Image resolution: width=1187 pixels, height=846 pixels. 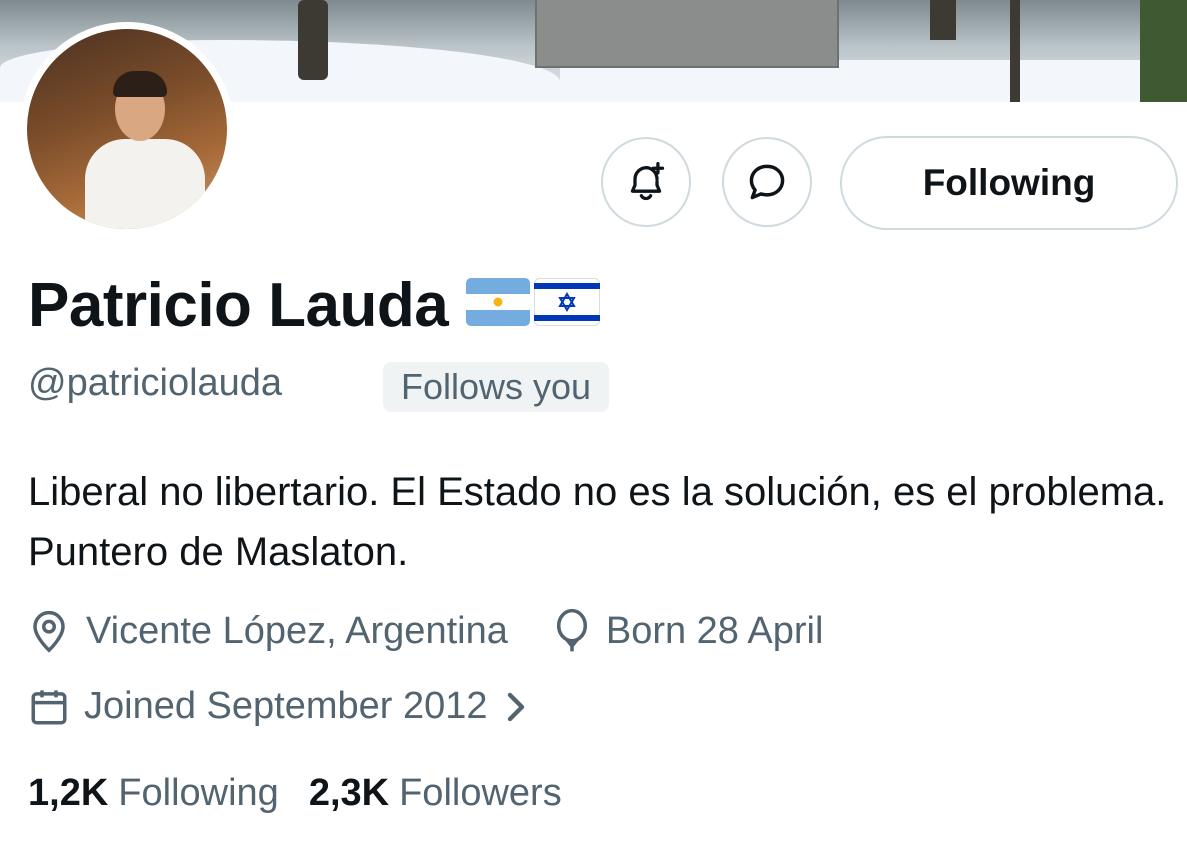 I want to click on balloon-icon, so click(x=571, y=630).